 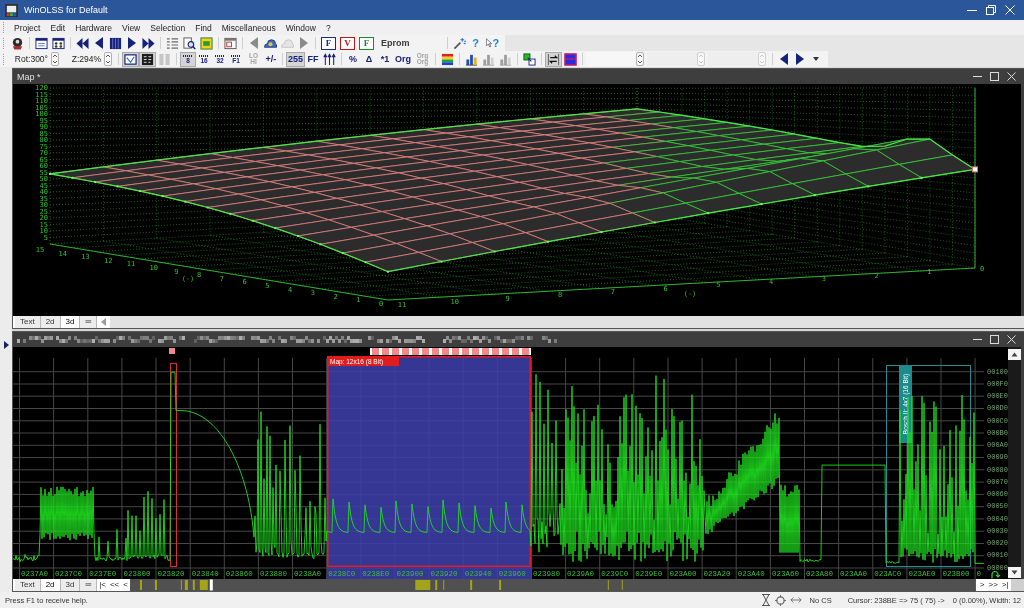 I want to click on arrows-button, so click(x=330, y=59).